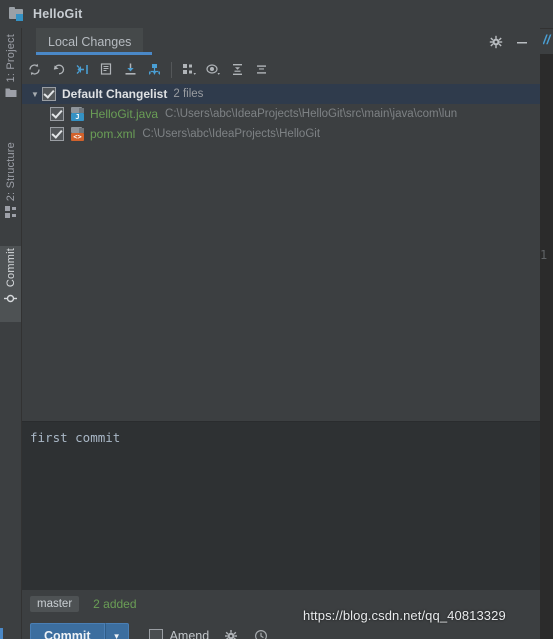 The height and width of the screenshot is (639, 553). What do you see at coordinates (213, 70) in the screenshot?
I see `preview-diff-icon` at bounding box center [213, 70].